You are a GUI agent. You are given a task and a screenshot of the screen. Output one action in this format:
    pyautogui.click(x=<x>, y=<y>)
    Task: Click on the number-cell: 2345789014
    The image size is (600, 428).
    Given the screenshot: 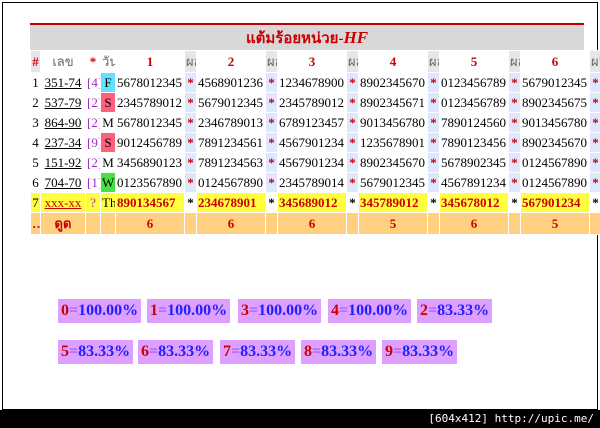 What is the action you would take?
    pyautogui.click(x=312, y=182)
    